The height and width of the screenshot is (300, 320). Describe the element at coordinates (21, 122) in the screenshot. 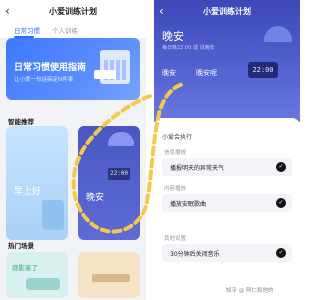

I see `smart-recommend-heading: 智能推荐` at that location.